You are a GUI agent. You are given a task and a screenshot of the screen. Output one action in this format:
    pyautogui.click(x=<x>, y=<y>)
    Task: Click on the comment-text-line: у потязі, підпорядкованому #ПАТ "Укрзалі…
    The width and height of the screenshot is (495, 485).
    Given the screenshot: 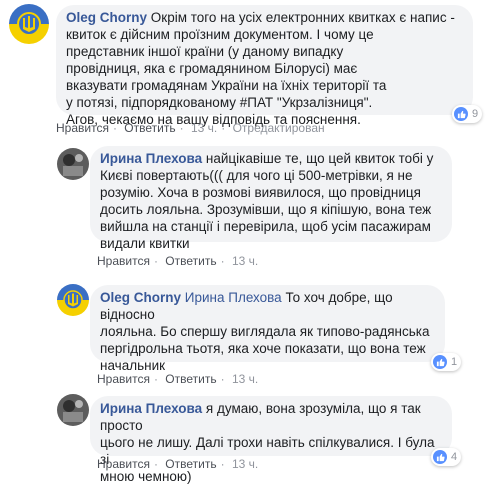 What is the action you would take?
    pyautogui.click(x=219, y=102)
    